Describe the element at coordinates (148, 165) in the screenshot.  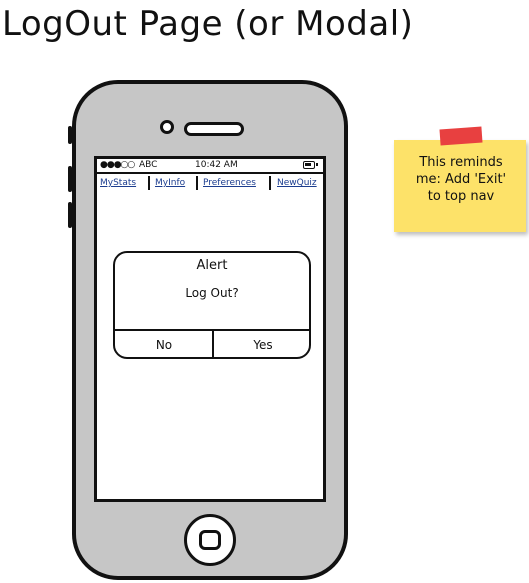
I see `carrier-label: ABC` at that location.